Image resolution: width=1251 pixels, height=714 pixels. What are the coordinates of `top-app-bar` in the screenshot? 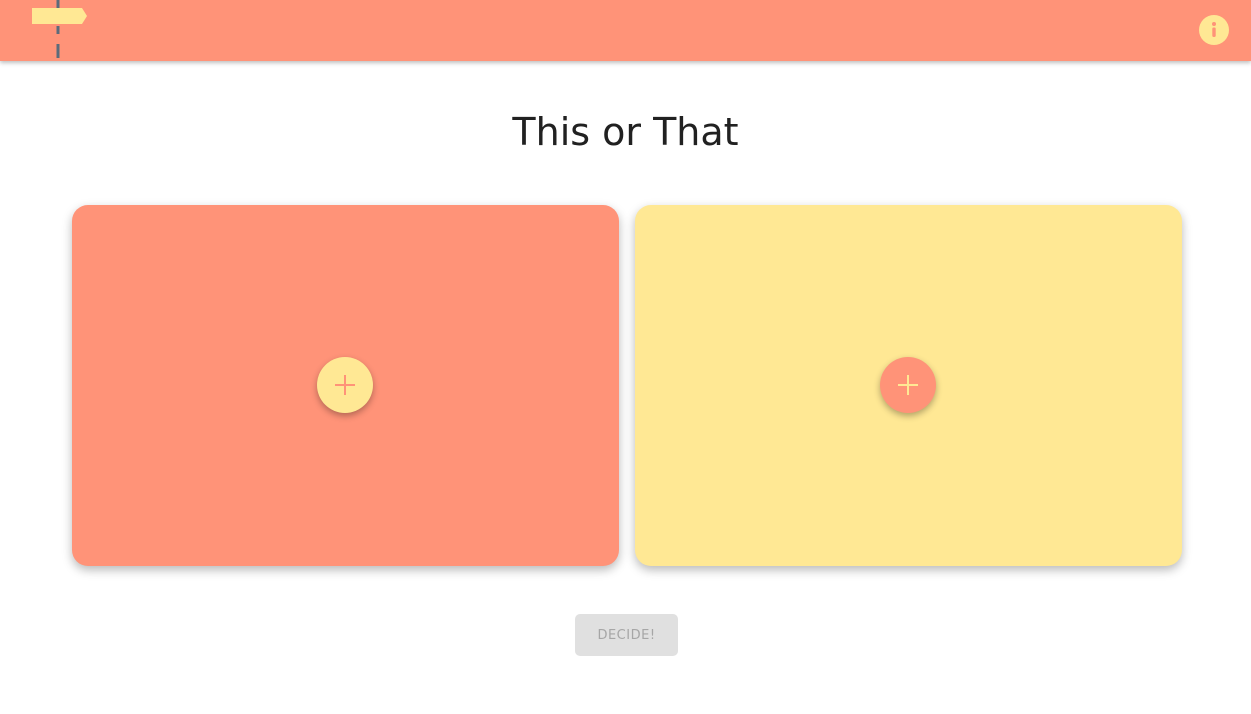 It's located at (625, 30).